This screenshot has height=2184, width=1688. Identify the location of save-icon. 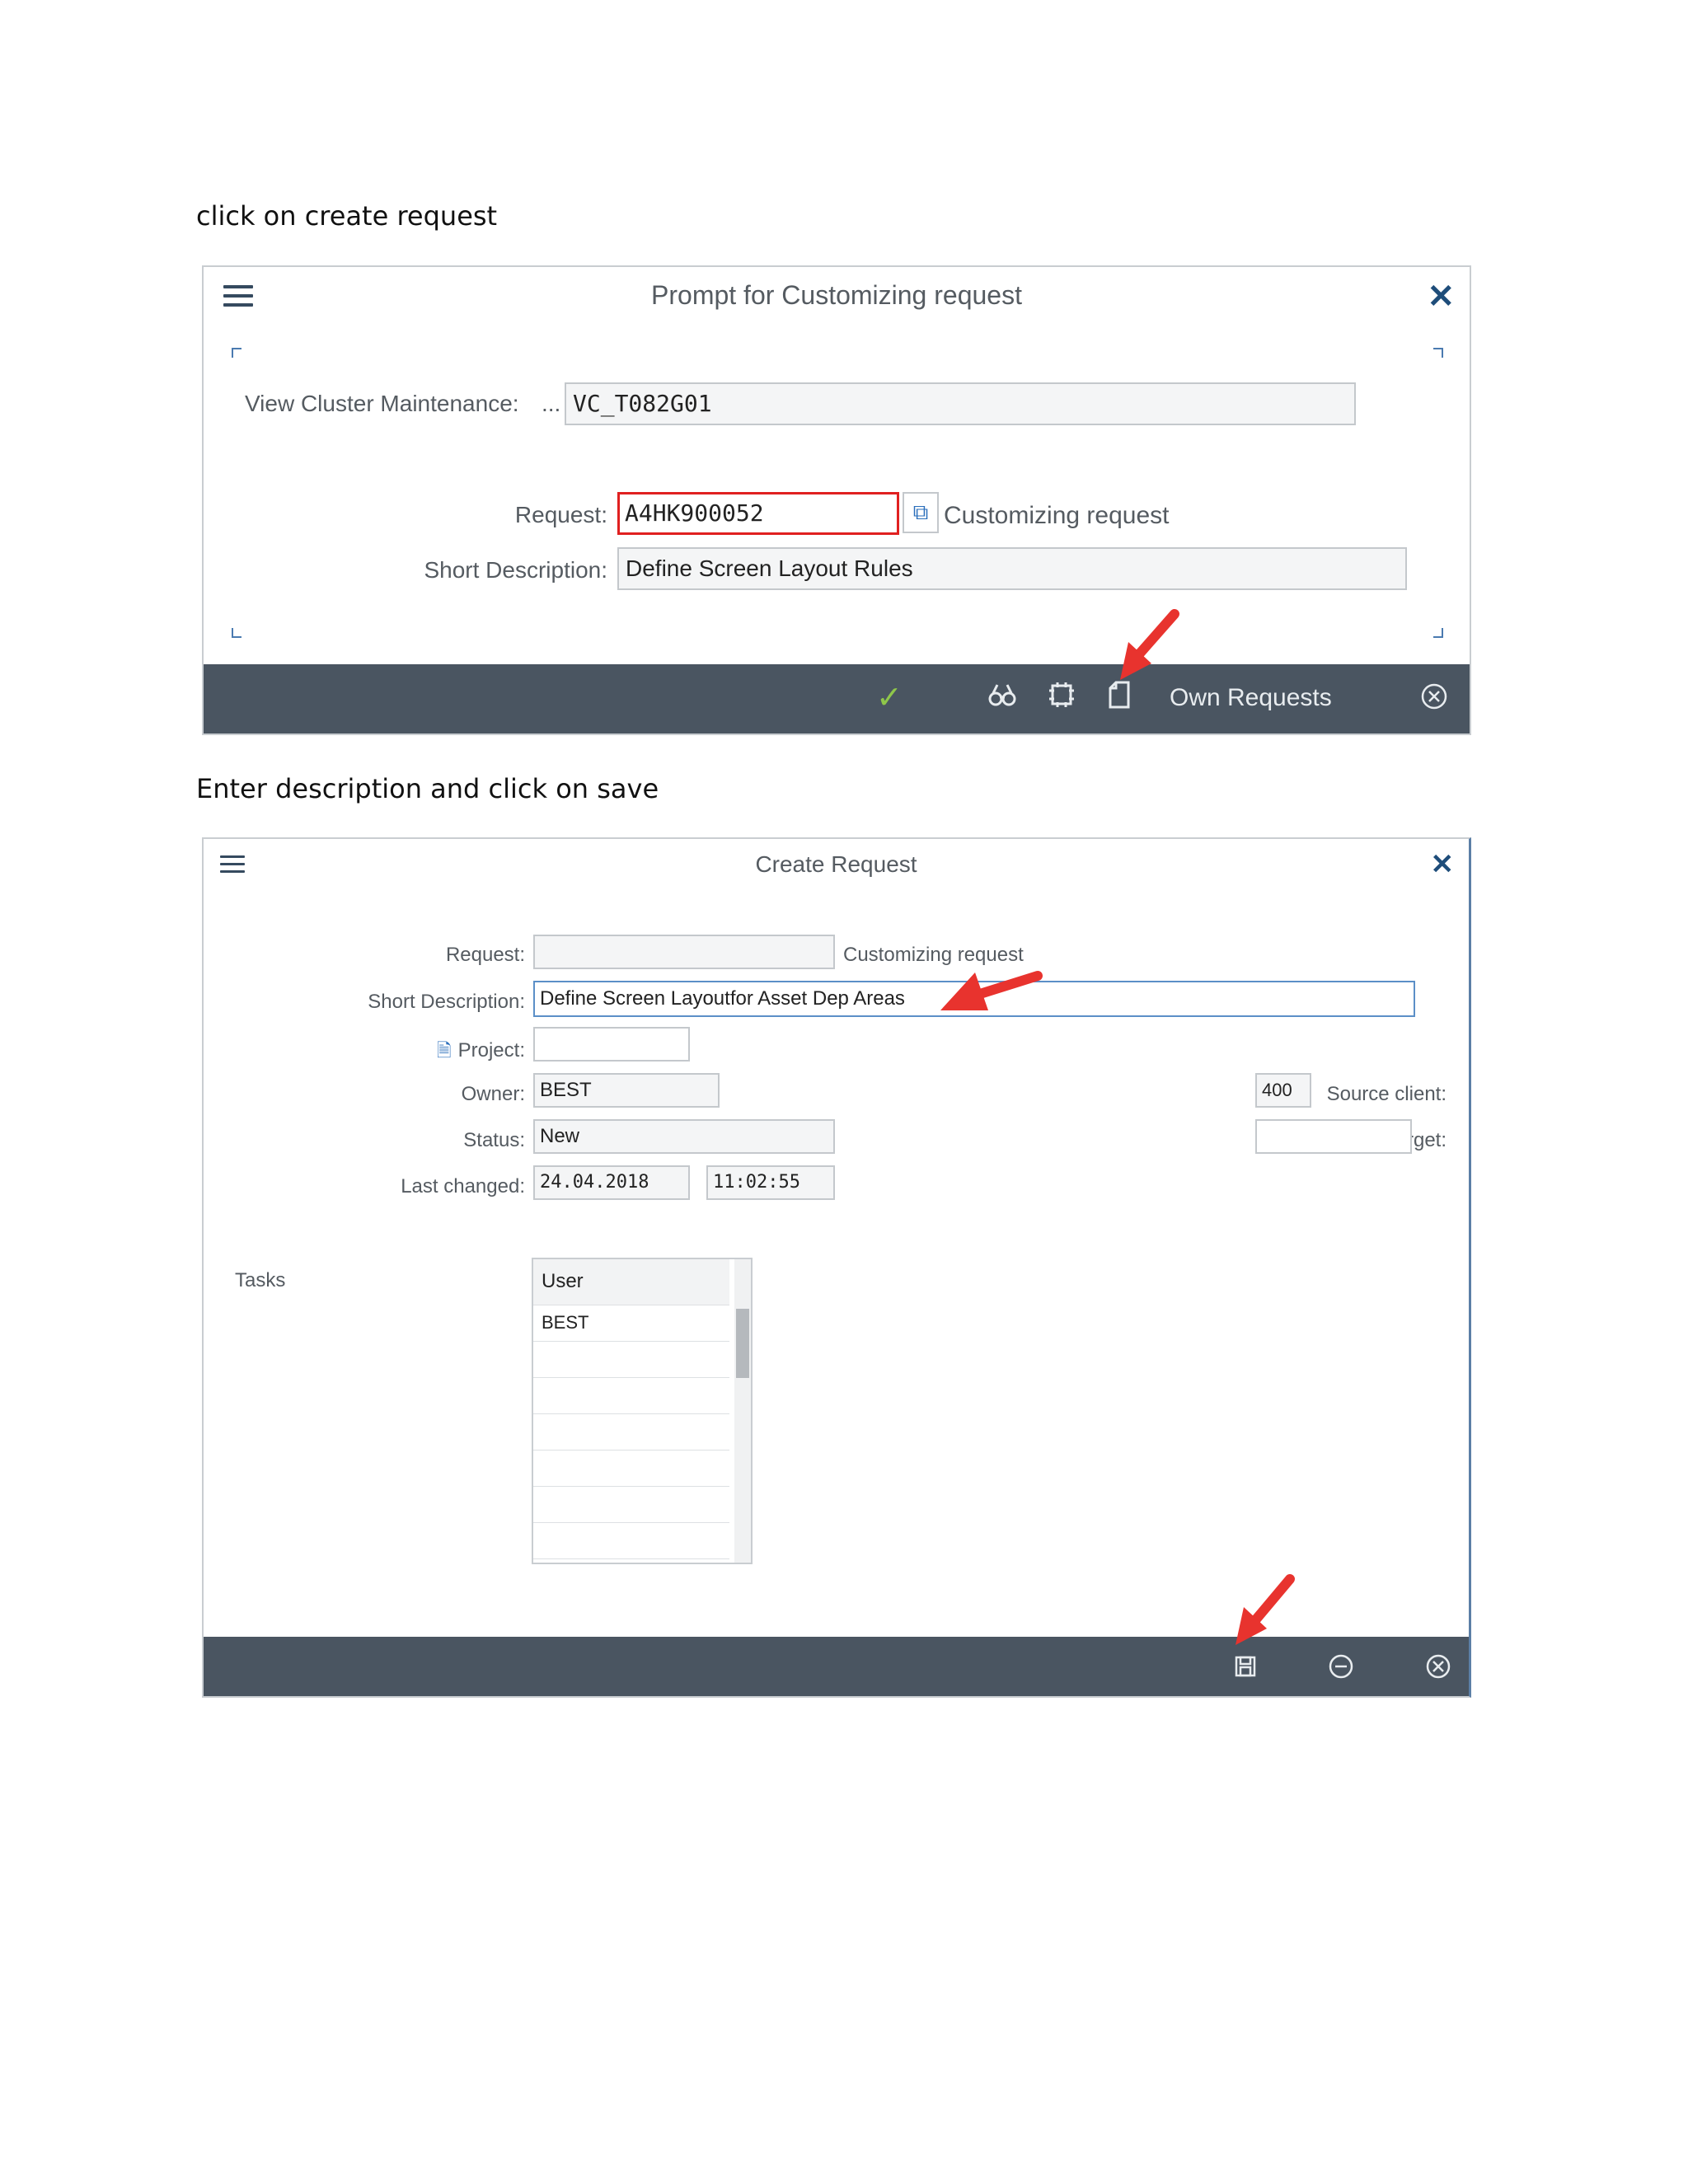
(1245, 1668).